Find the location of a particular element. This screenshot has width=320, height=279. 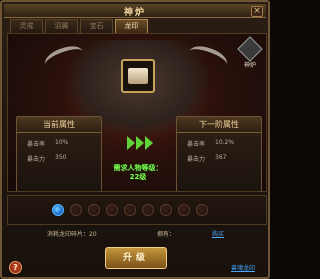

stat-row: 暴击力 350 is located at coordinates (59, 158).